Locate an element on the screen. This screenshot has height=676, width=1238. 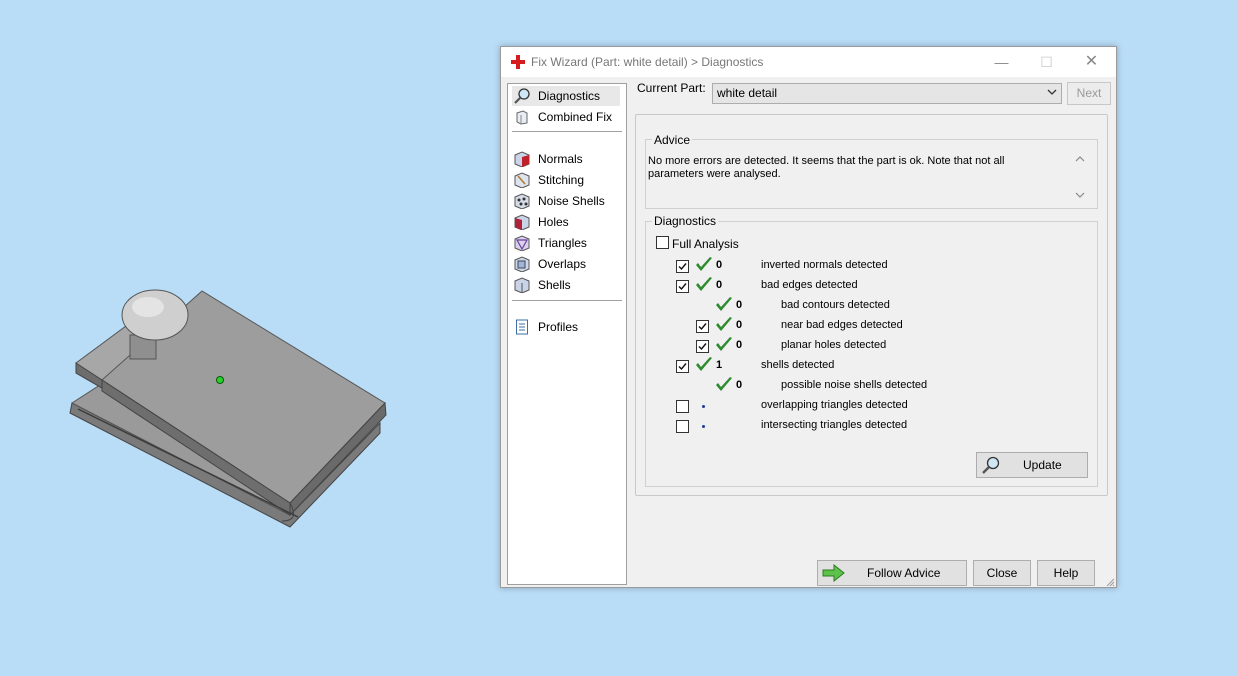
sidebar-item-noise-shells: Noise Shells is located at coordinates (566, 201).